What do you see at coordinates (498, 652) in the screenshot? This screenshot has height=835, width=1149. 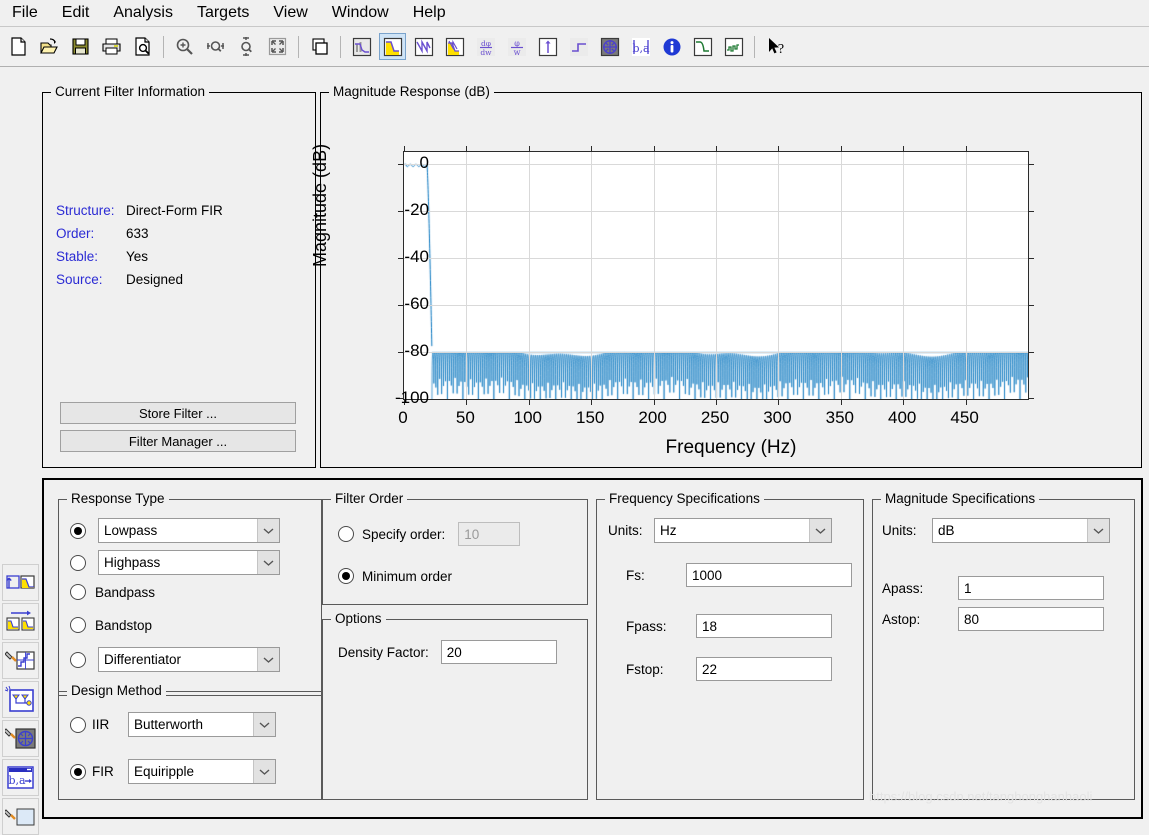 I see `density-factor-input: 20` at bounding box center [498, 652].